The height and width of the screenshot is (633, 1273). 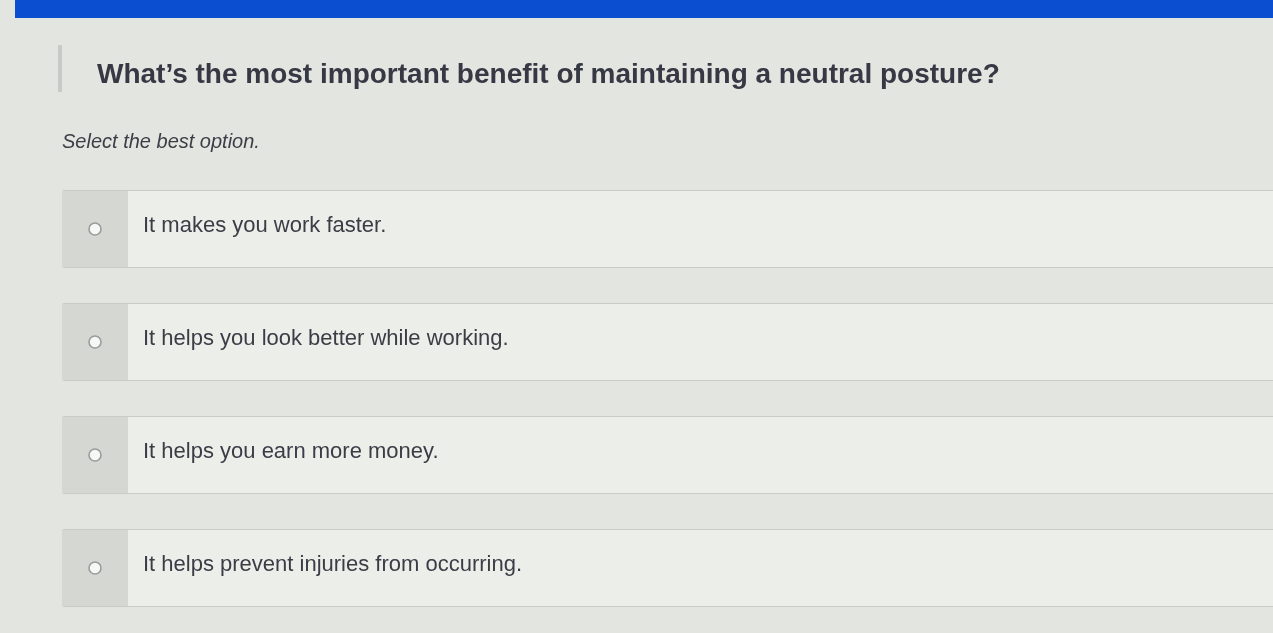 What do you see at coordinates (667, 229) in the screenshot?
I see `answer-option: It makes you work faster.` at bounding box center [667, 229].